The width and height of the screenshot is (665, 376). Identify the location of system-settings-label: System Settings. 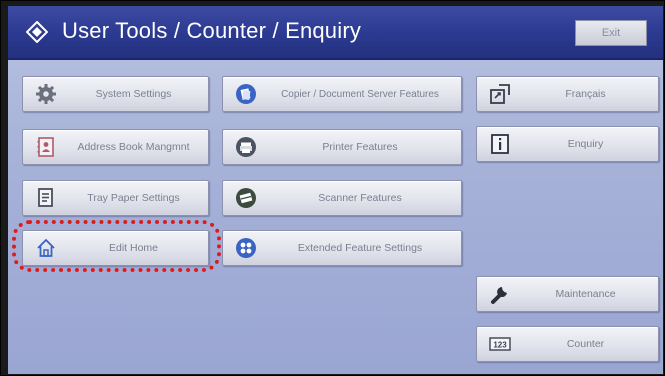
(133, 94).